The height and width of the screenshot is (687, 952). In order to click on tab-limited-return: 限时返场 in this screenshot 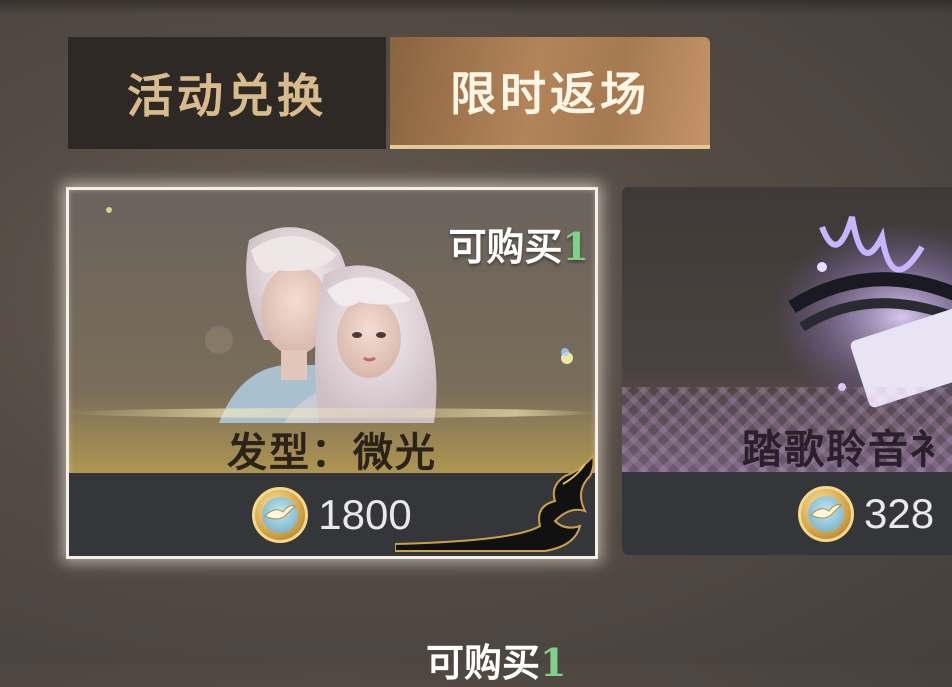, I will do `click(550, 93)`.